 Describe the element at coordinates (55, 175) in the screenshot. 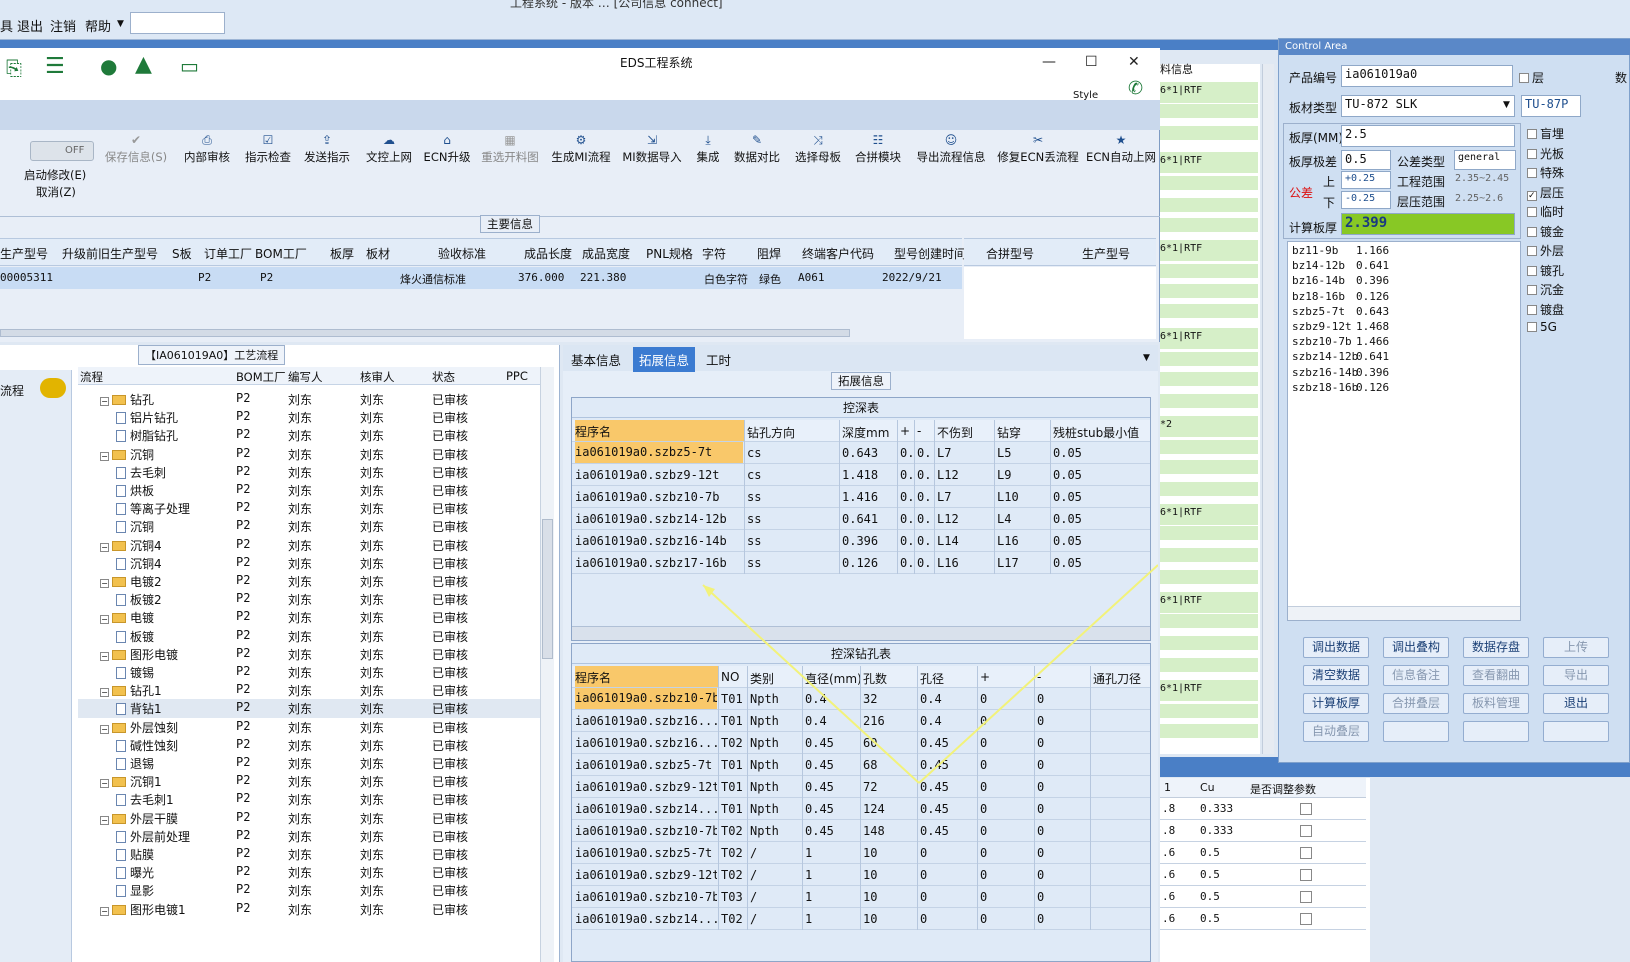

I see `start-edit-button: 启动修改(E)` at that location.